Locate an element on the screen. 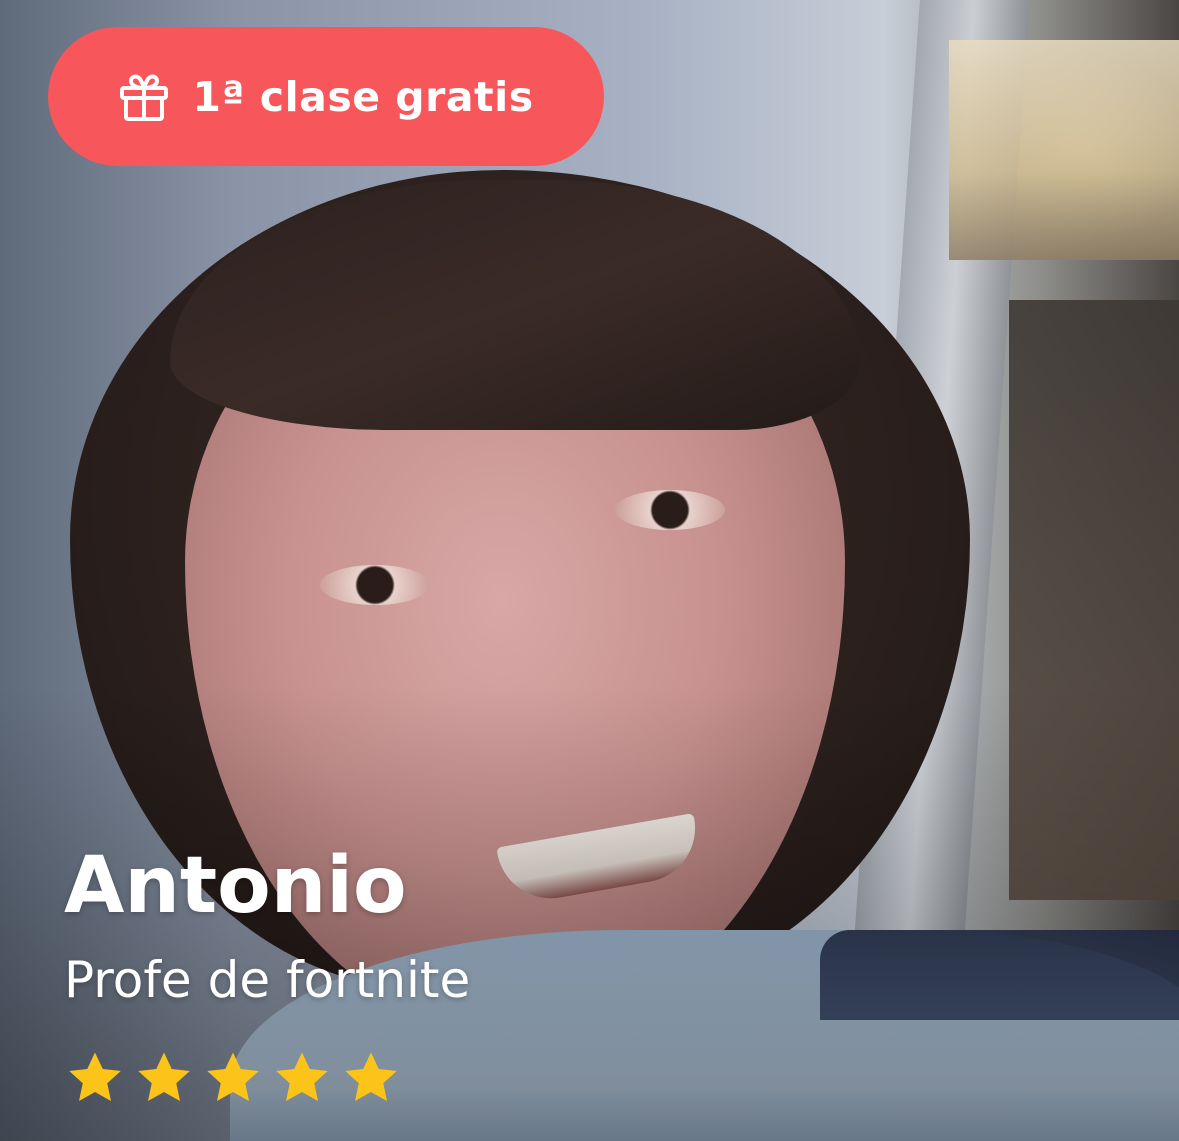 This screenshot has width=1179, height=1141. gift-icon is located at coordinates (144, 97).